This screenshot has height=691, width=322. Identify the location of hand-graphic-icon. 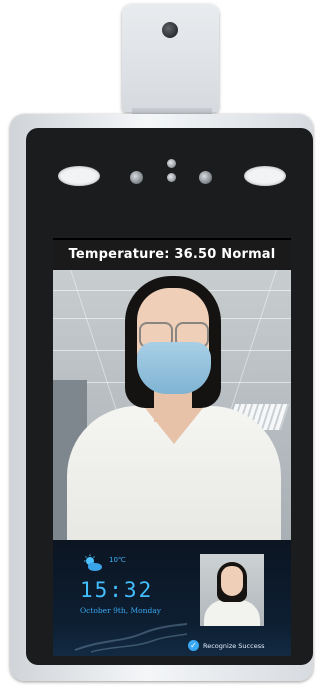
(131, 638).